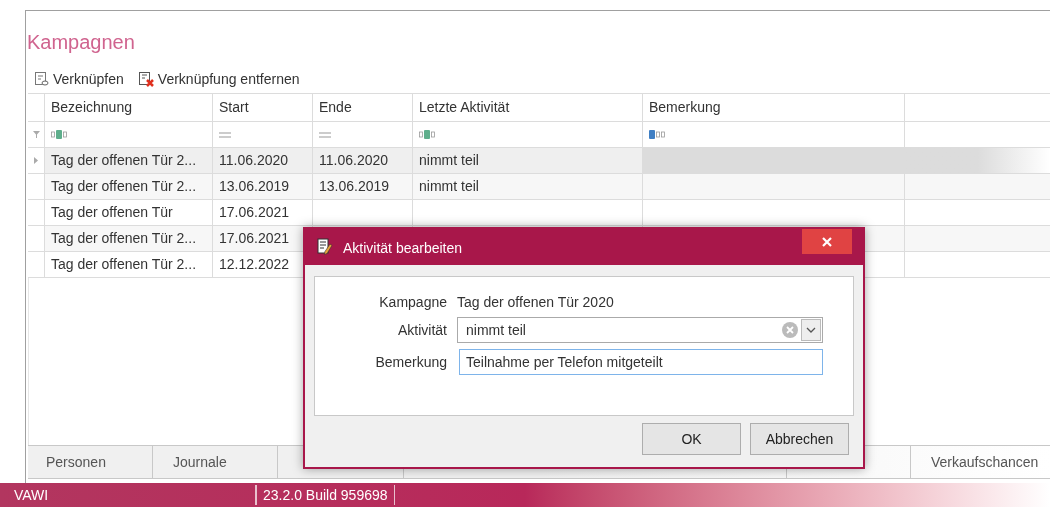 This screenshot has height=507, width=1050. I want to click on column-header: Letzte Aktivität, so click(464, 107).